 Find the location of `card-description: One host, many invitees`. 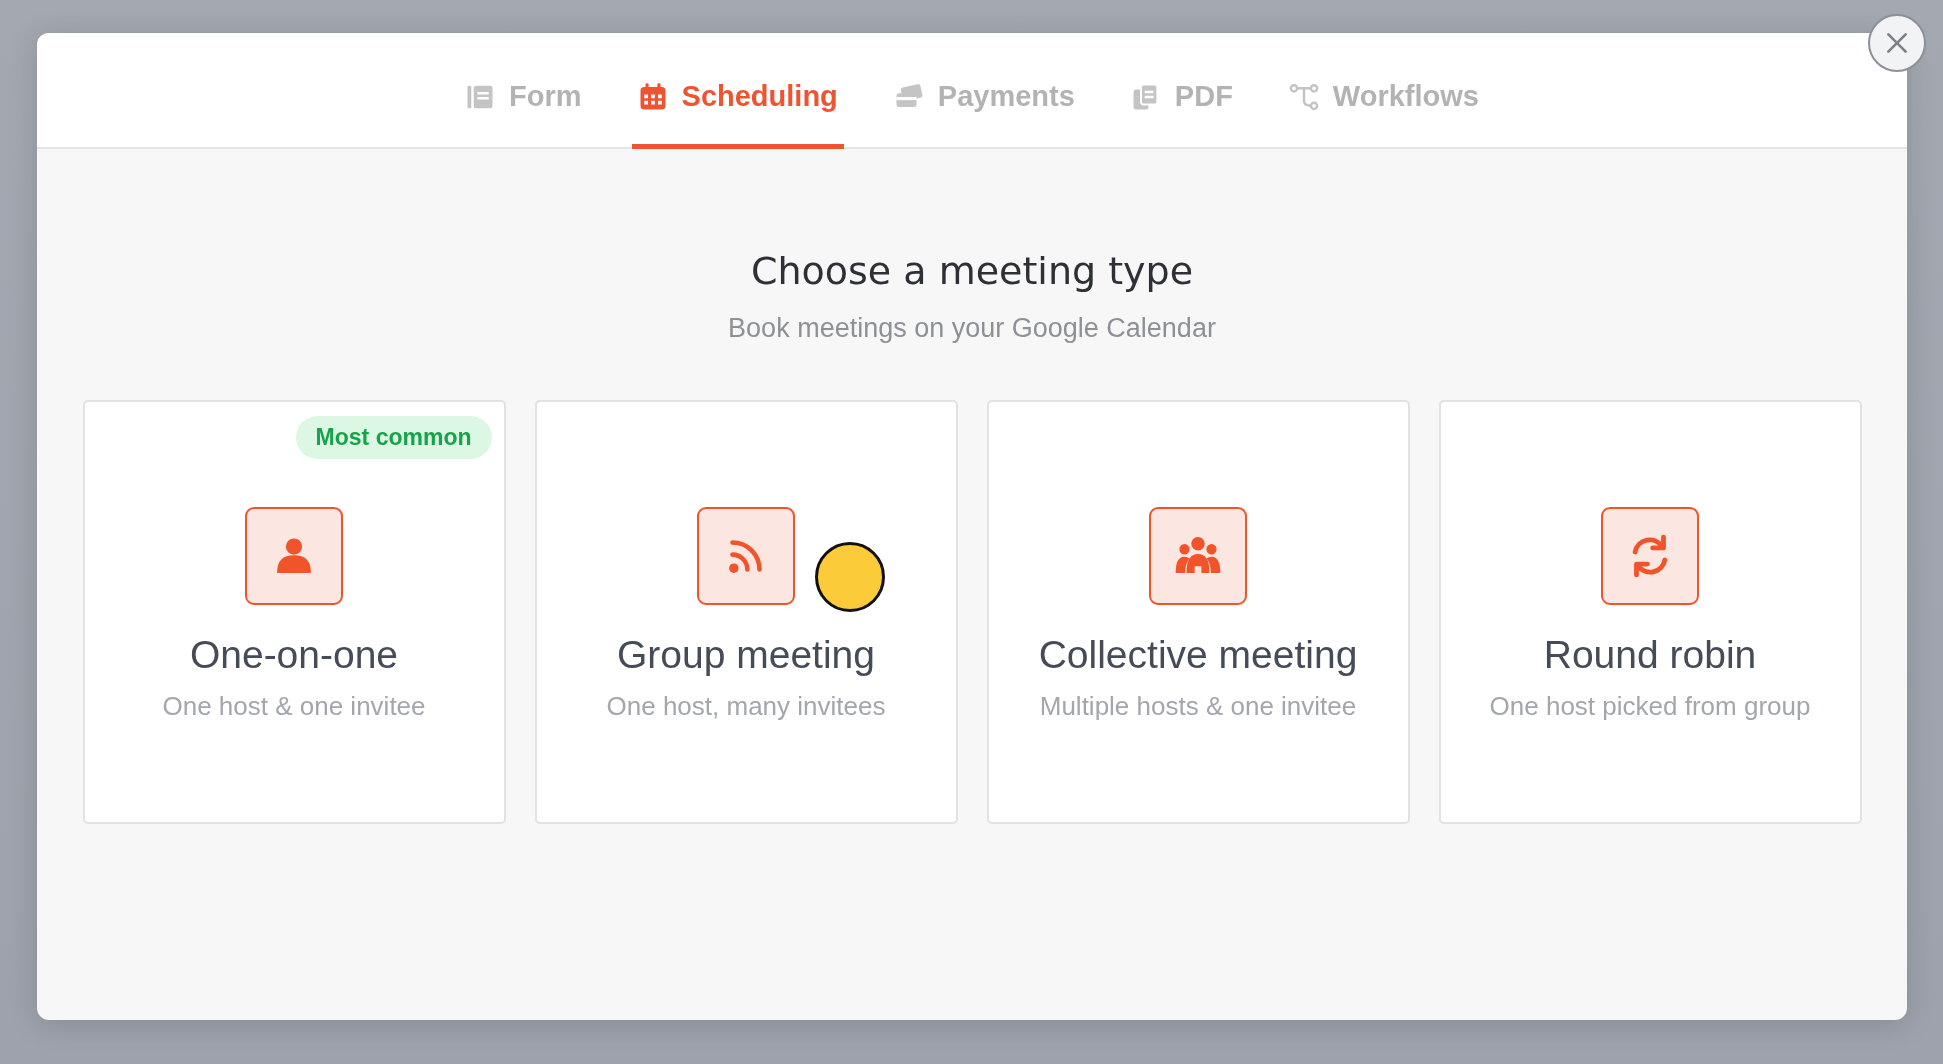

card-description: One host, many invitees is located at coordinates (746, 706).